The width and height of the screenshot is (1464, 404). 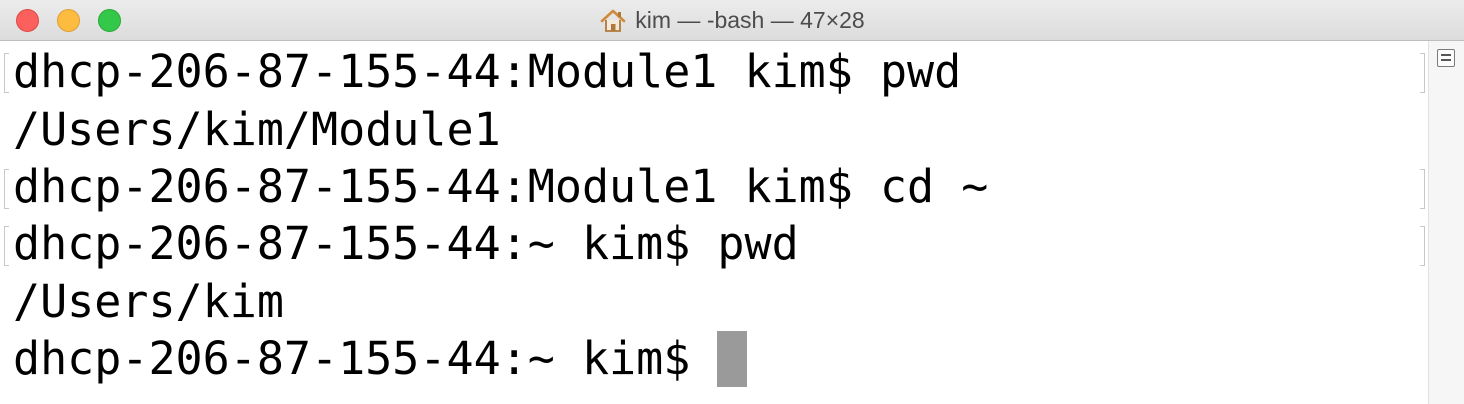 I want to click on terminal-line: dhcp-206-87-155-44:Module1 kim$ cd ~, so click(x=501, y=186).